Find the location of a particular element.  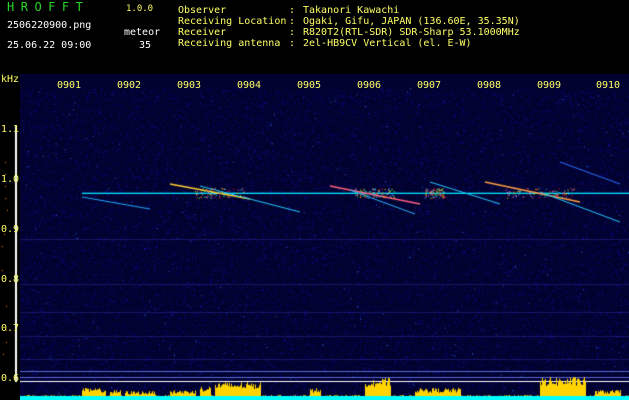

y-tick-label: 0.8 is located at coordinates (10, 279).